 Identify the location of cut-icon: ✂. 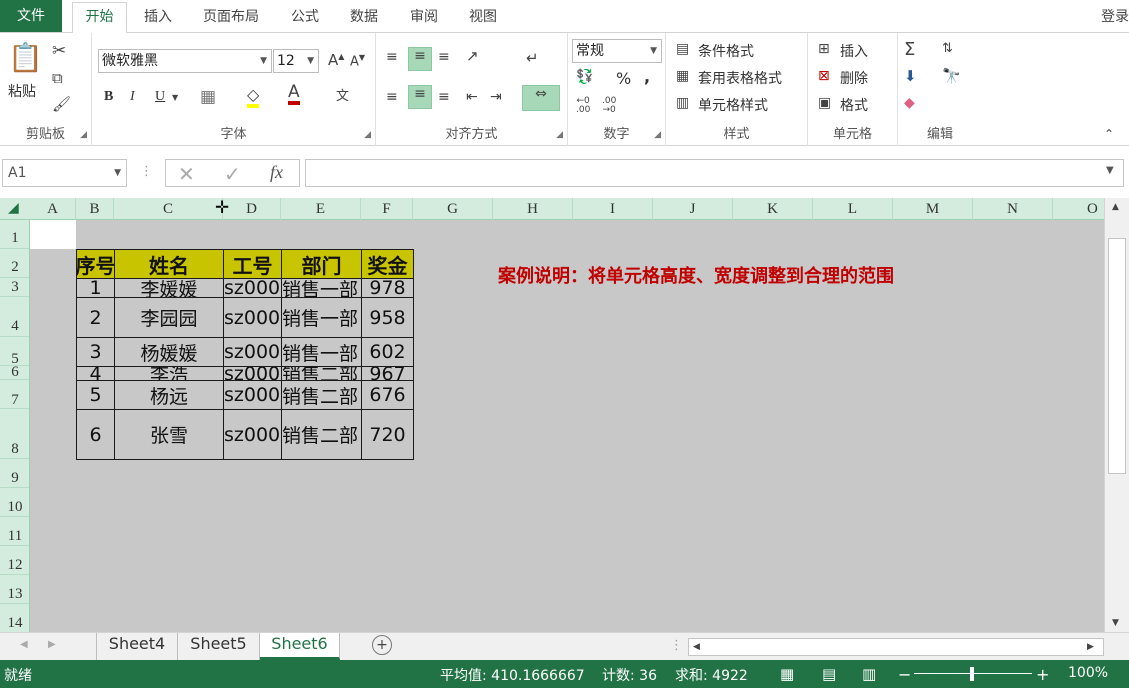
(59, 51).